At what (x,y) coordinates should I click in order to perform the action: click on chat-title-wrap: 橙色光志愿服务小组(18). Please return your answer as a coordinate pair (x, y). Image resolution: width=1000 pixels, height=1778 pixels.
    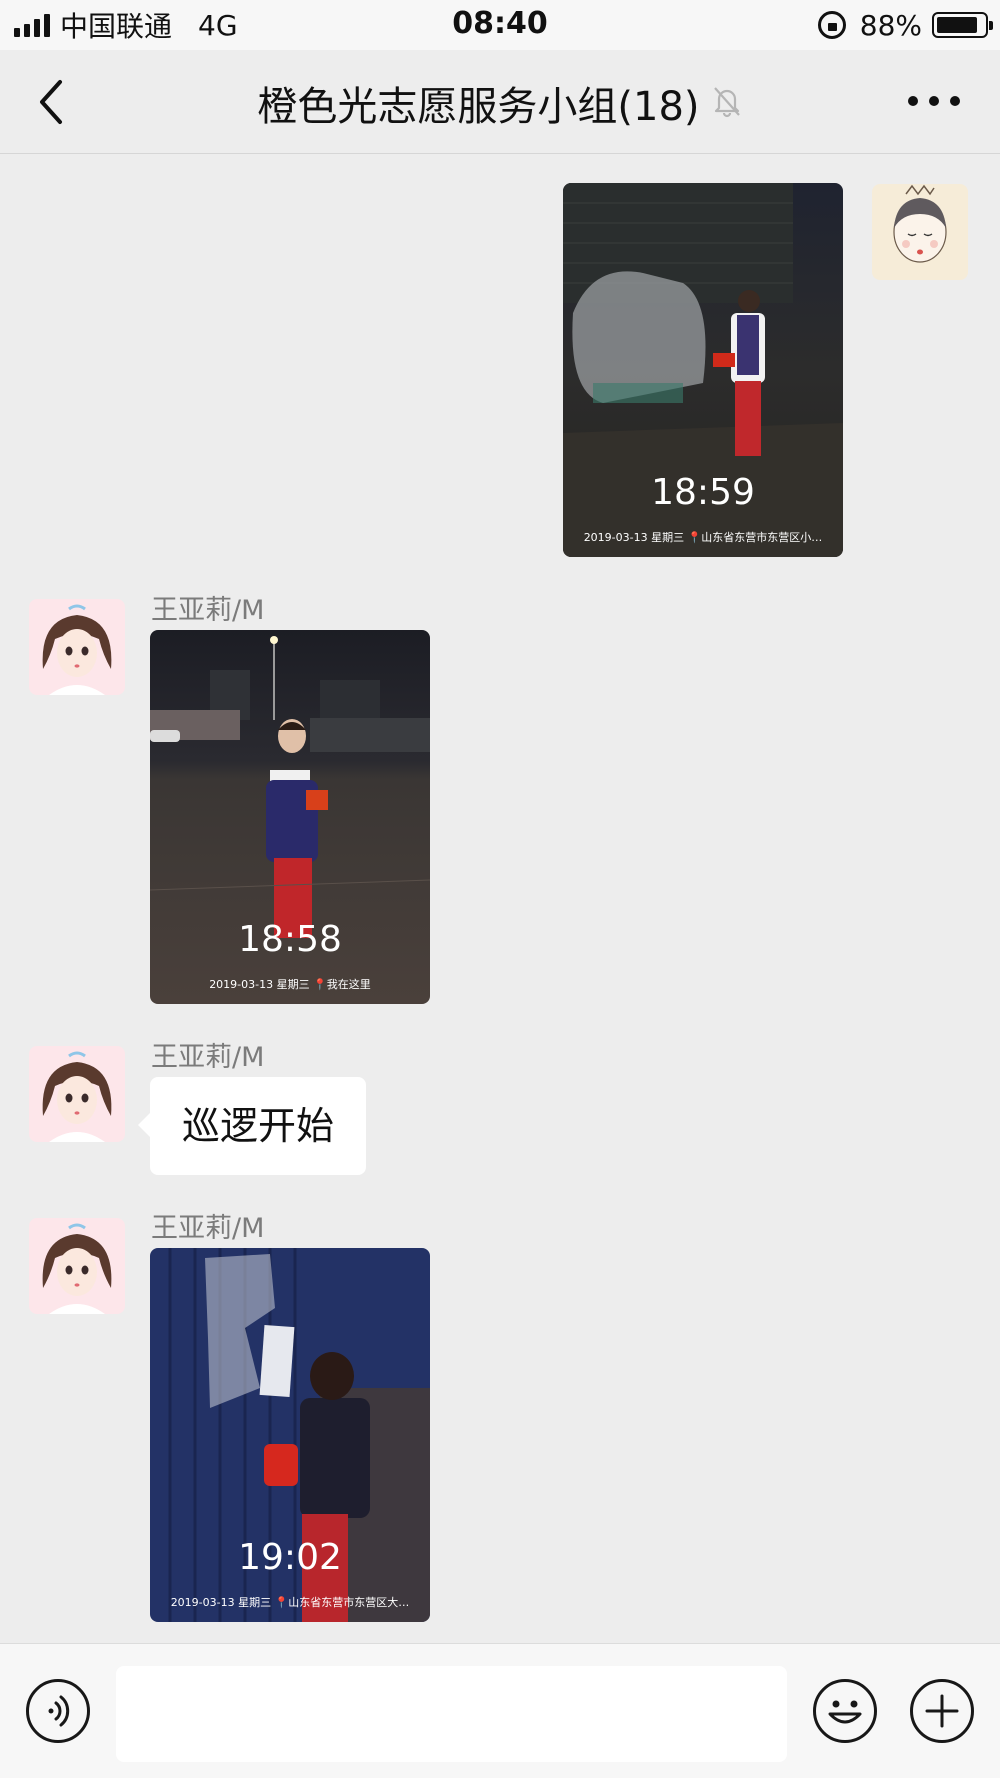
    Looking at the image, I should click on (500, 103).